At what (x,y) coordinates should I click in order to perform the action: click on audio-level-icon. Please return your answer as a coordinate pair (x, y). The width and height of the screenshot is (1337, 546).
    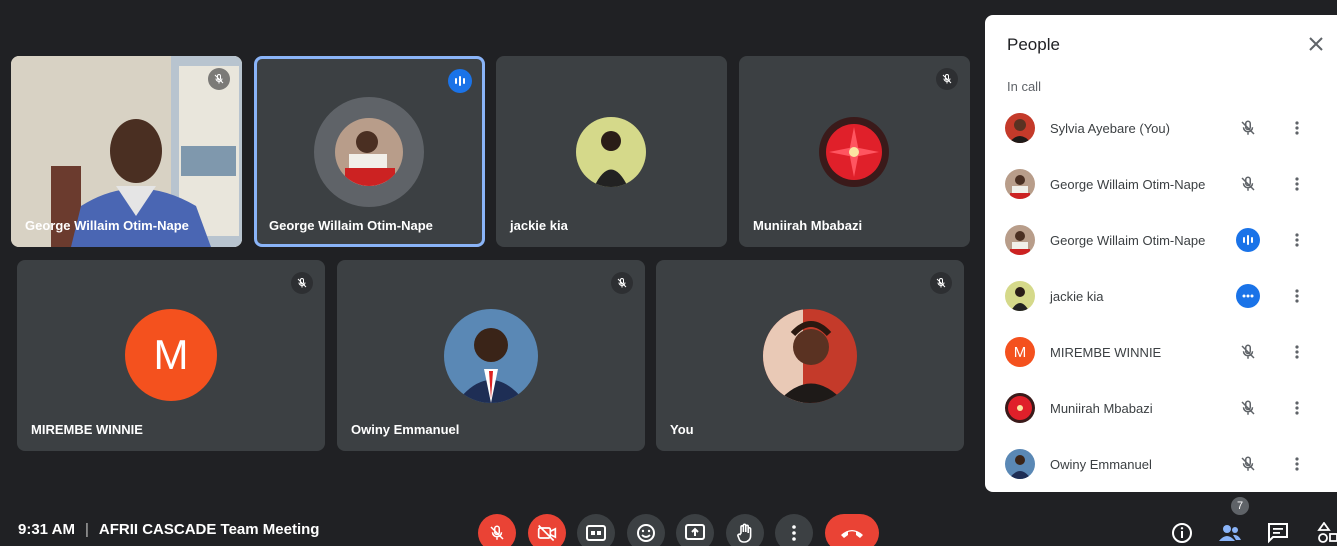
    Looking at the image, I should click on (460, 81).